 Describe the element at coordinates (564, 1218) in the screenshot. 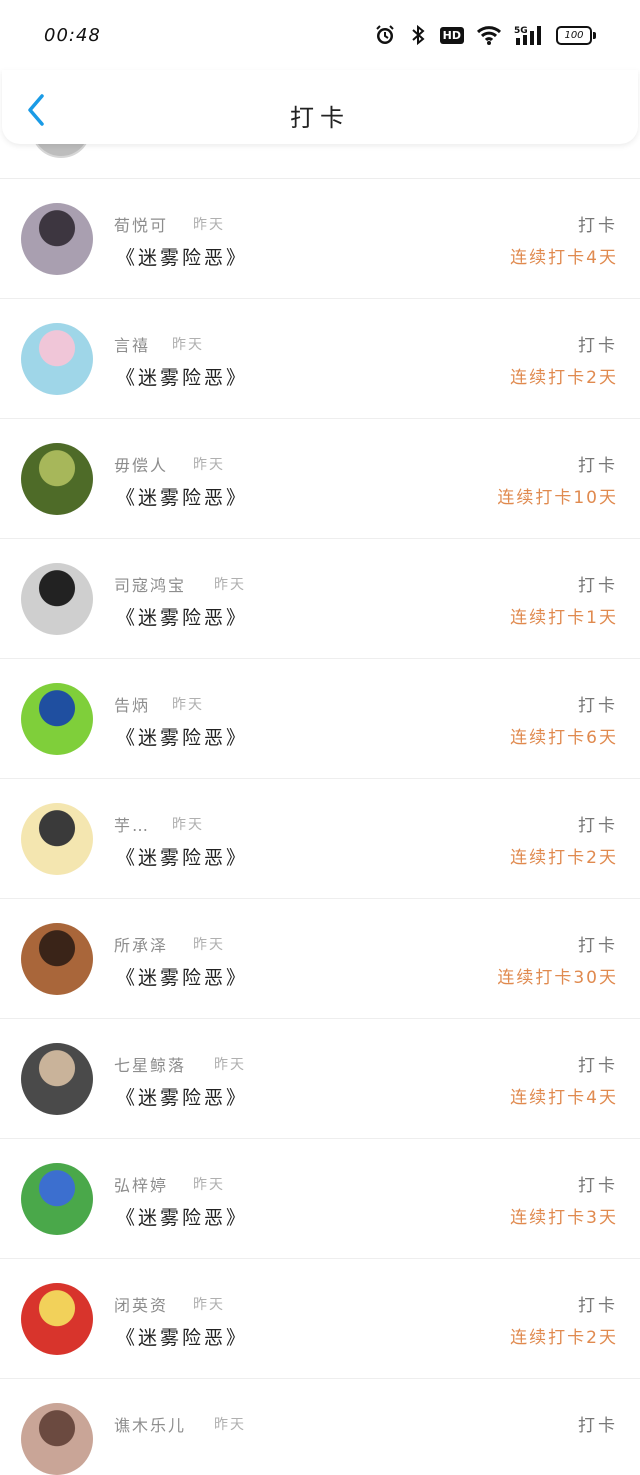

I see `streak-count: 连续打卡3天` at that location.